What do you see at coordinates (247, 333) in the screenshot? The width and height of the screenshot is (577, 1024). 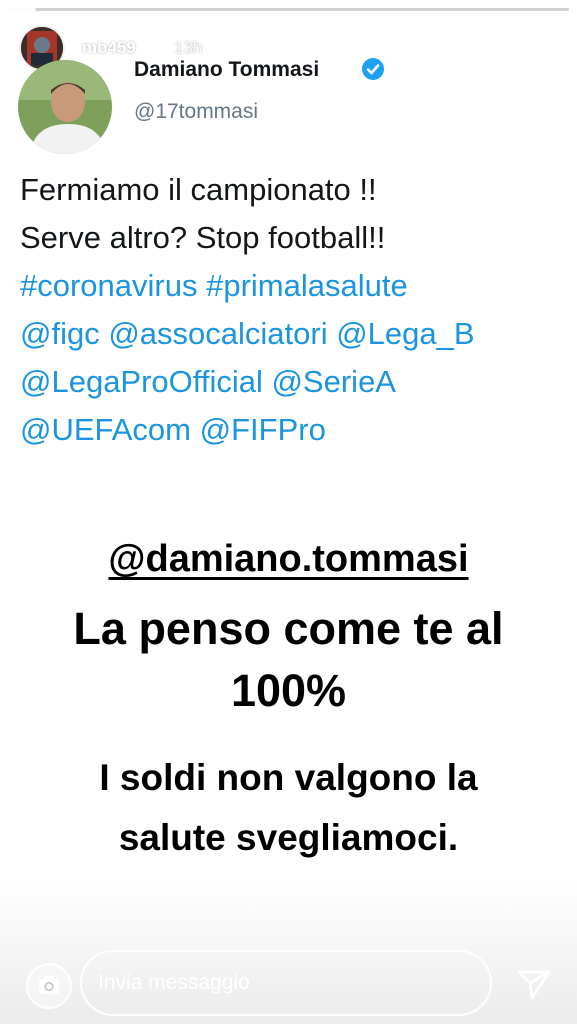 I see `tweet-mentions: @figc @assocalciatori @Lega_B` at bounding box center [247, 333].